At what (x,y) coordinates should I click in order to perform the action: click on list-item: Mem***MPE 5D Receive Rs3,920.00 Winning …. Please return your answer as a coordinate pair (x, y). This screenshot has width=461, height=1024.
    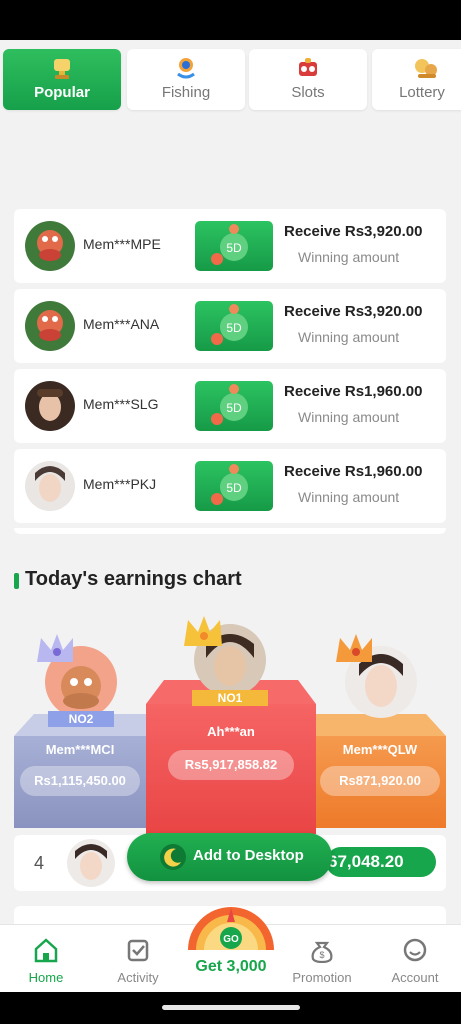
    Looking at the image, I should click on (230, 246).